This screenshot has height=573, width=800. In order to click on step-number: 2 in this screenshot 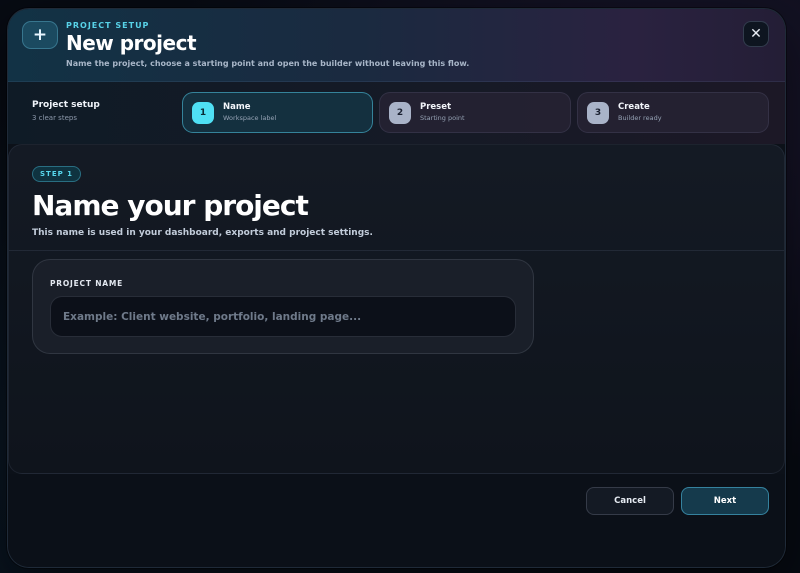, I will do `click(400, 113)`.